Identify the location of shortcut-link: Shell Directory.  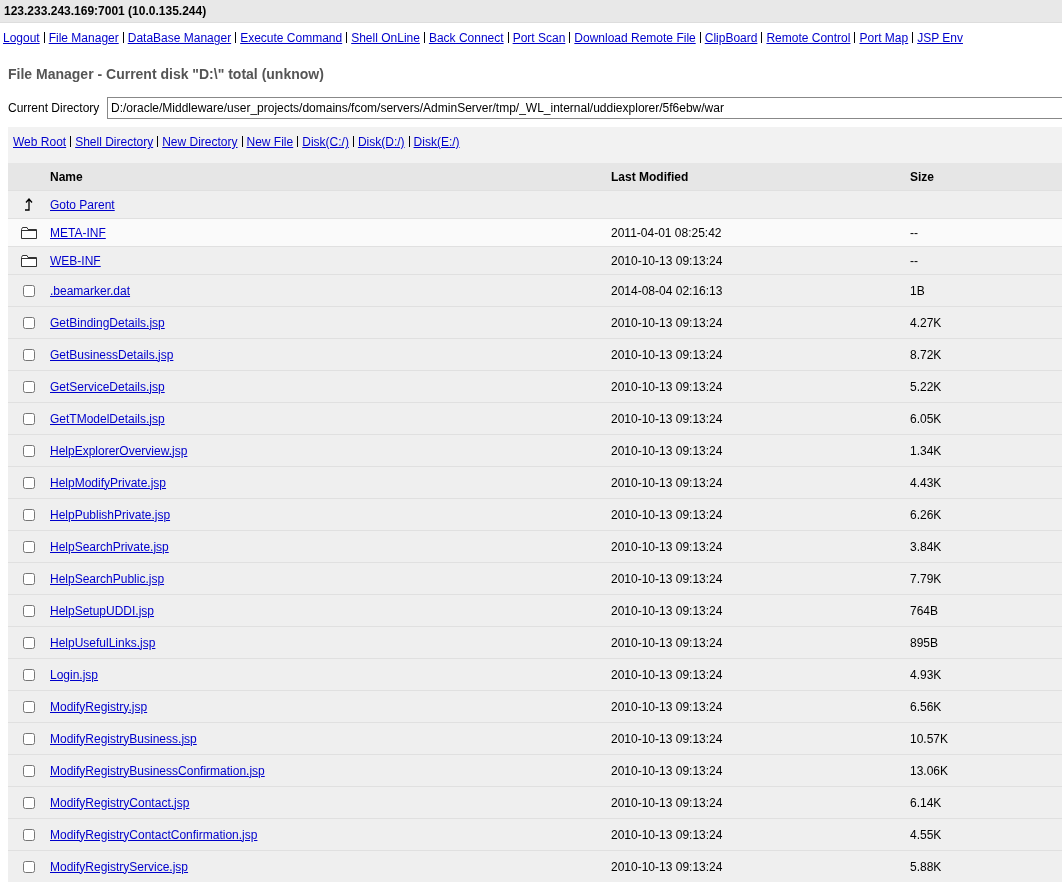
(114, 142).